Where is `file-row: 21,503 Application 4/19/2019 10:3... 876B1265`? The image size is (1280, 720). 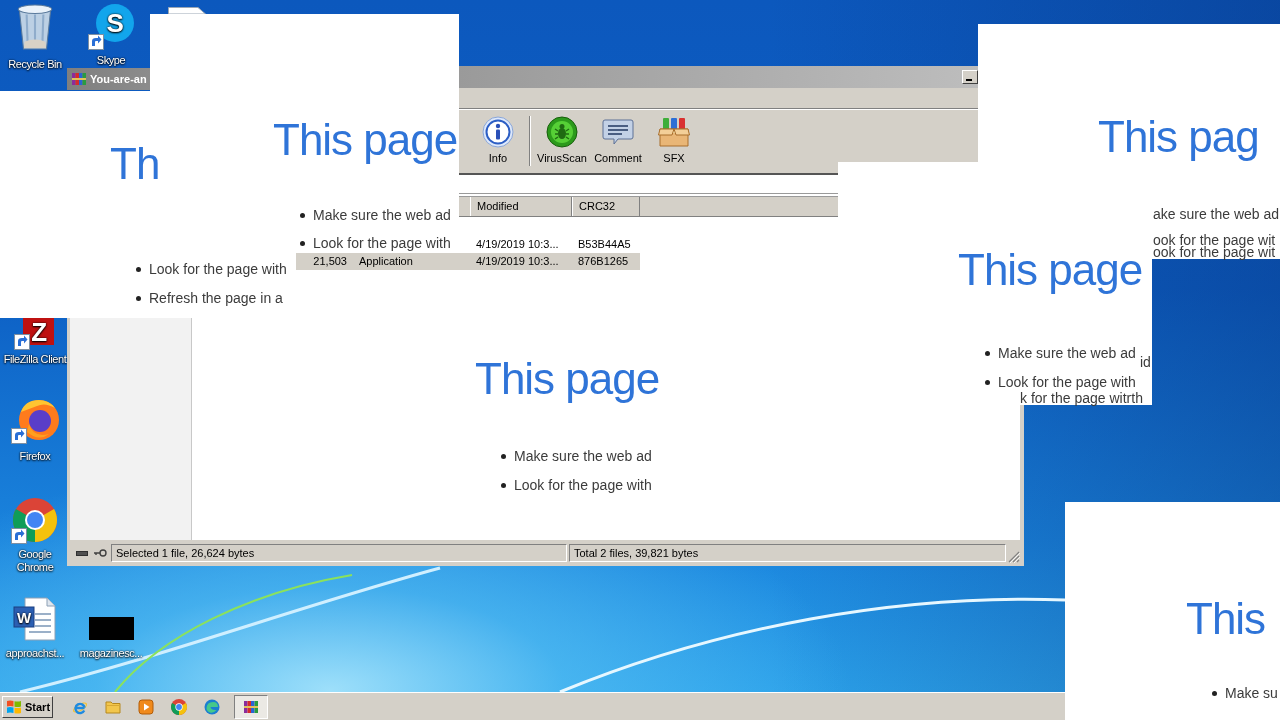 file-row: 21,503 Application 4/19/2019 10:3... 876B1265 is located at coordinates (468, 261).